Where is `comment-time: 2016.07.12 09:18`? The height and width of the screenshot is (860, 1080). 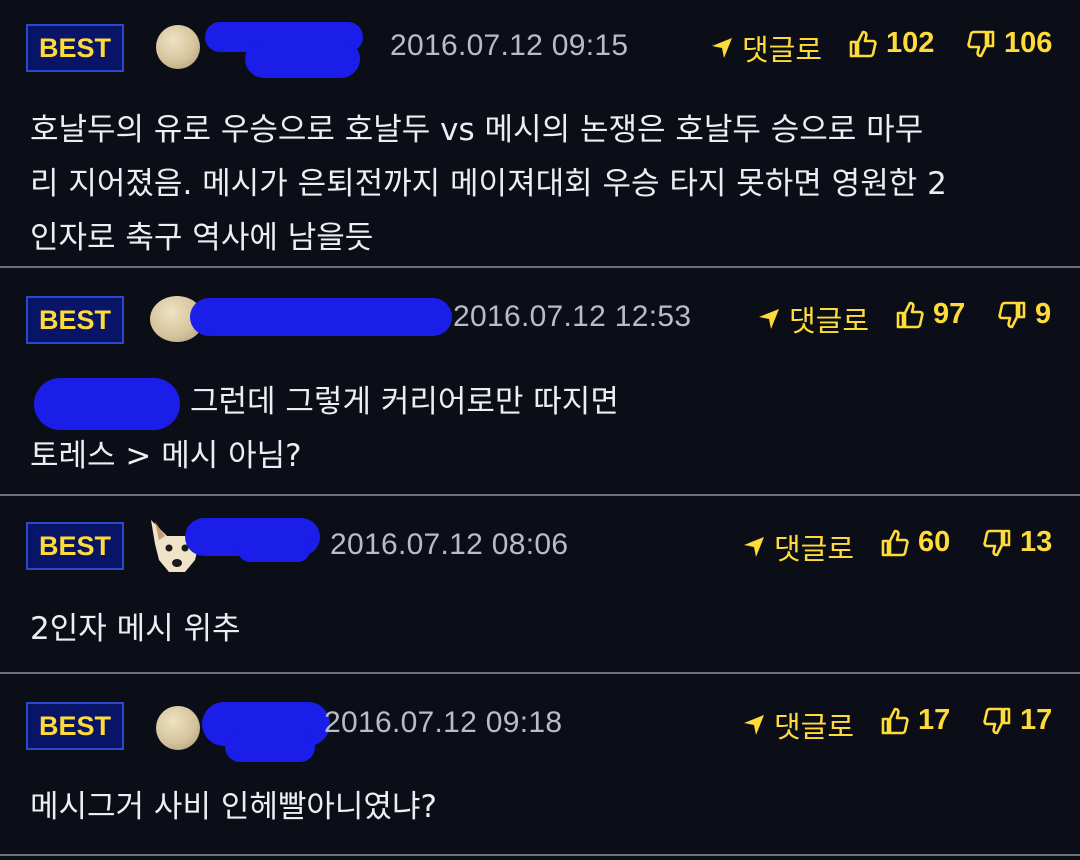
comment-time: 2016.07.12 09:18 is located at coordinates (443, 722).